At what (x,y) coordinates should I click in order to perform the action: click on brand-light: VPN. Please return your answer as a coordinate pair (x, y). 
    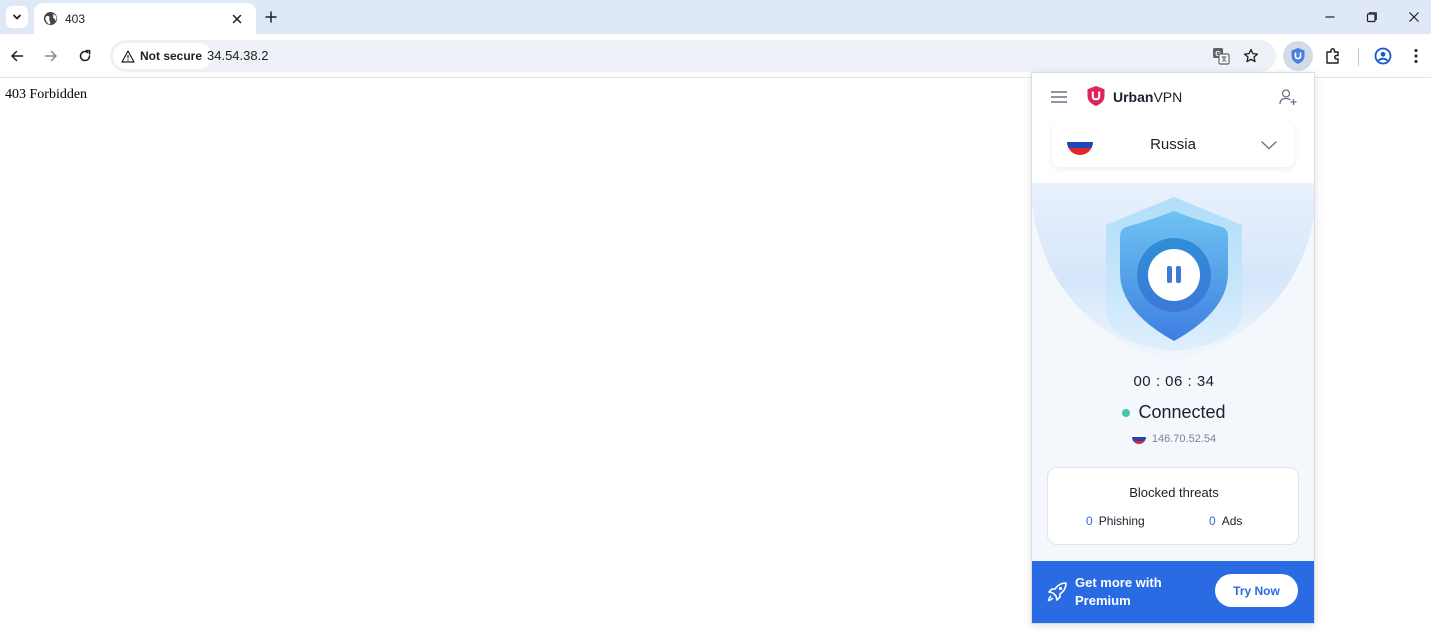
    Looking at the image, I should click on (1168, 97).